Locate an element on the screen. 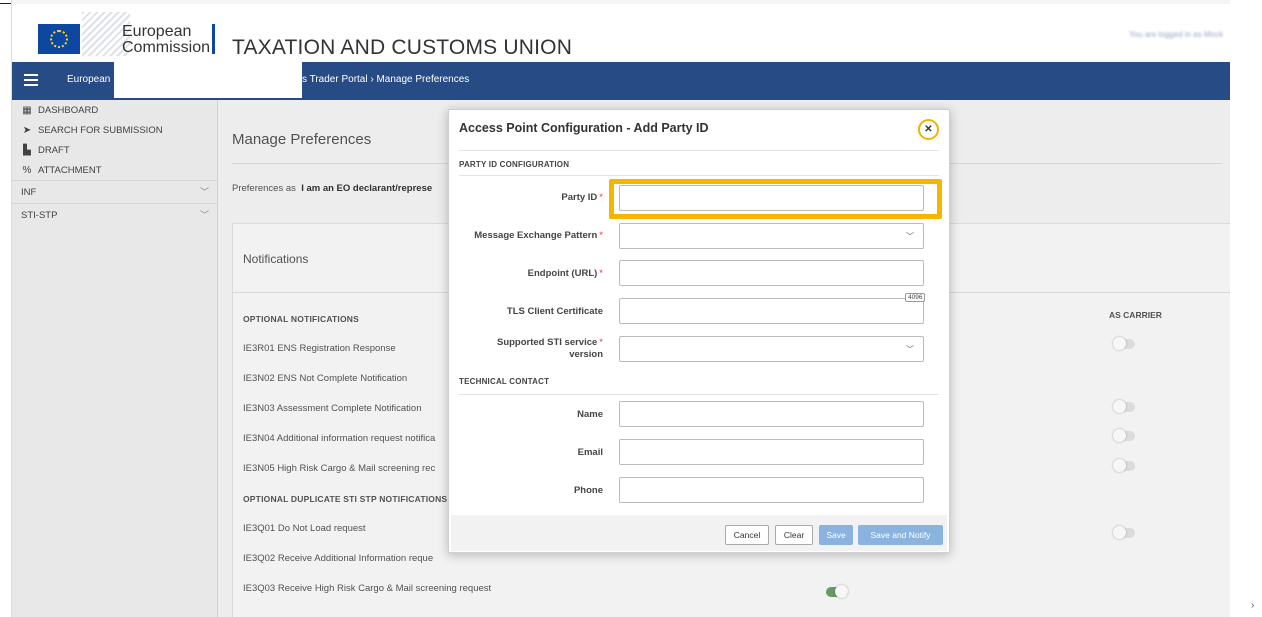 The height and width of the screenshot is (617, 1262). name-input is located at coordinates (771, 414).